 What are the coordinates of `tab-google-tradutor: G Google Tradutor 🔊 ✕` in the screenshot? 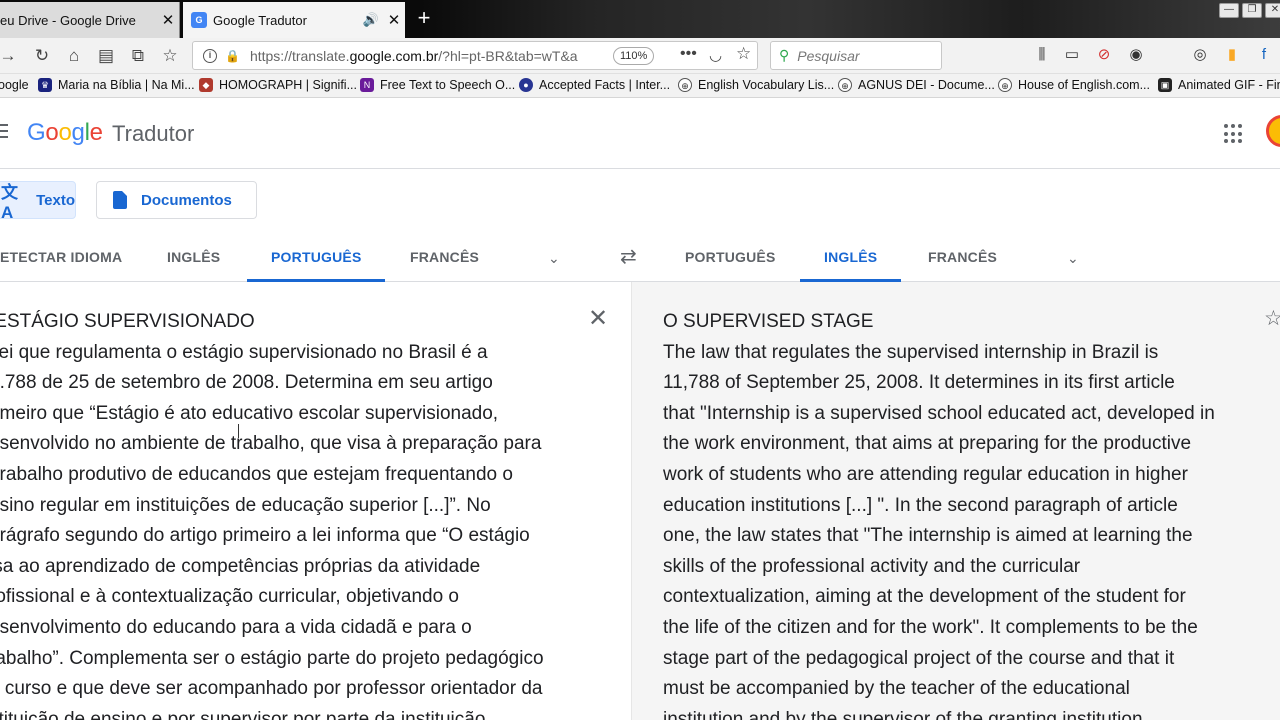 It's located at (294, 20).